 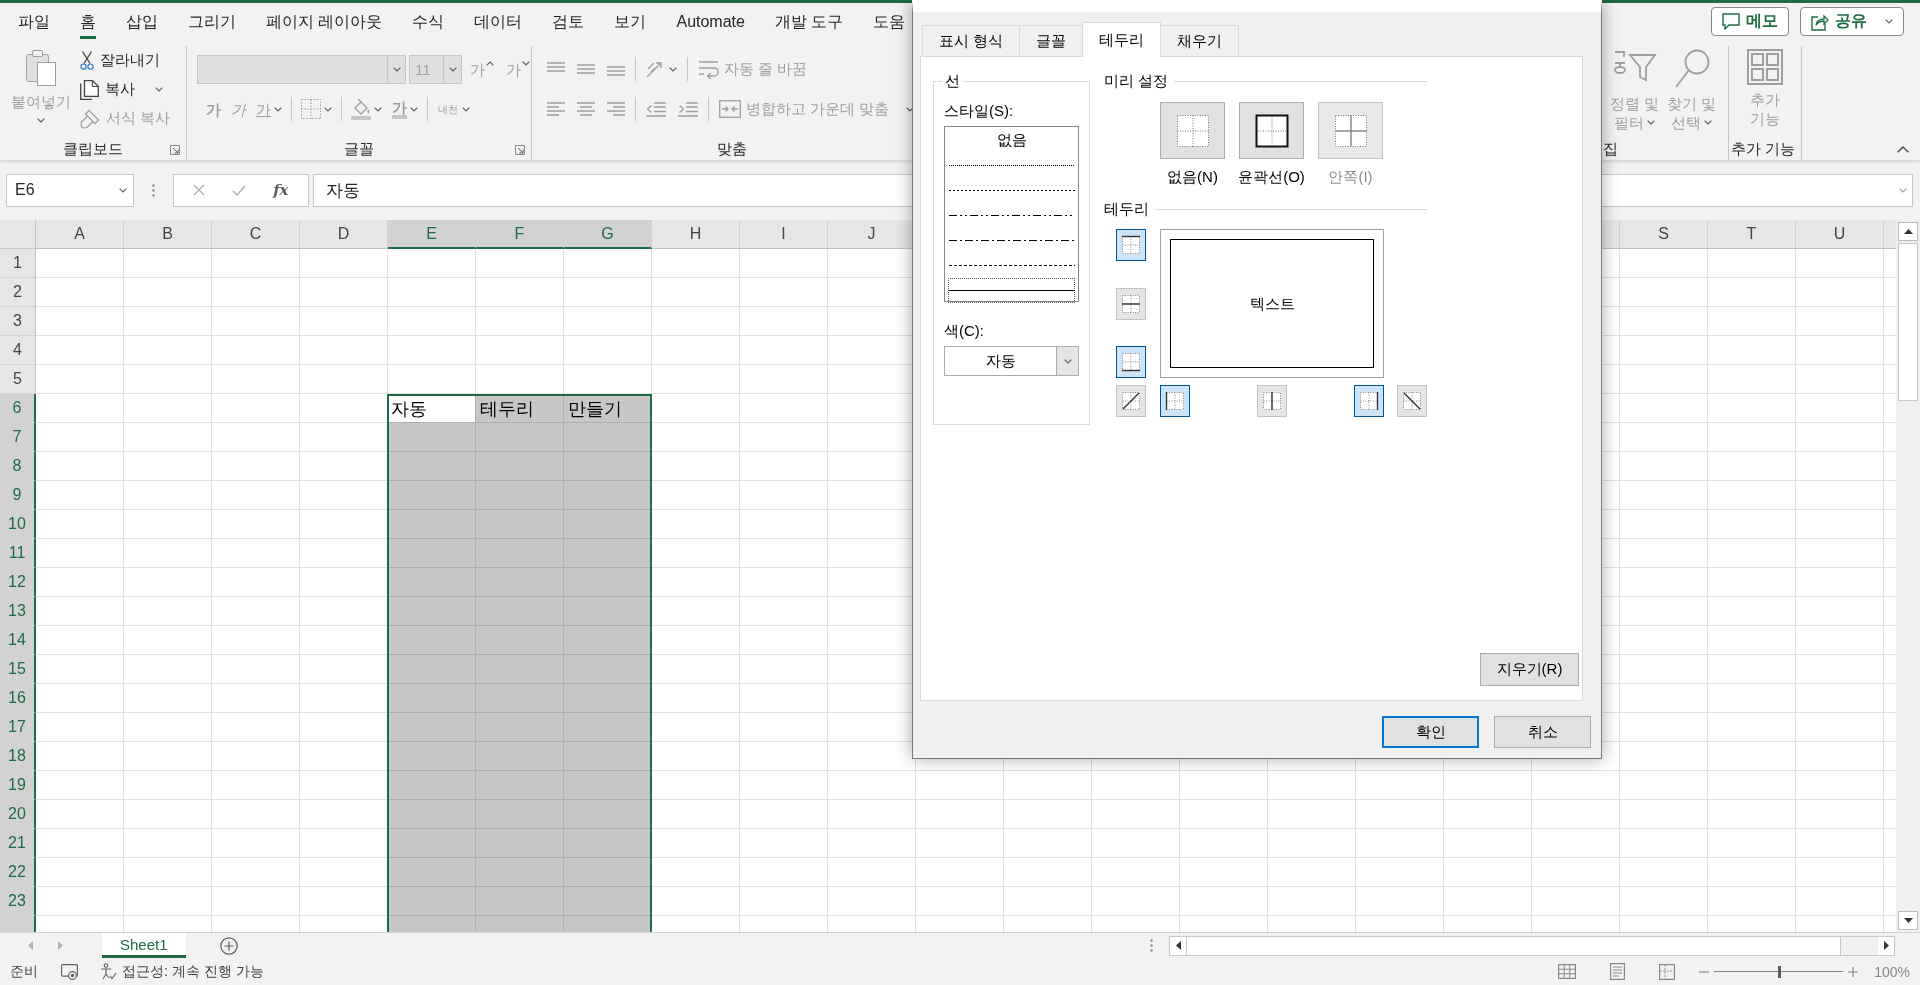 I want to click on group-label: 글꼴, so click(x=359, y=149).